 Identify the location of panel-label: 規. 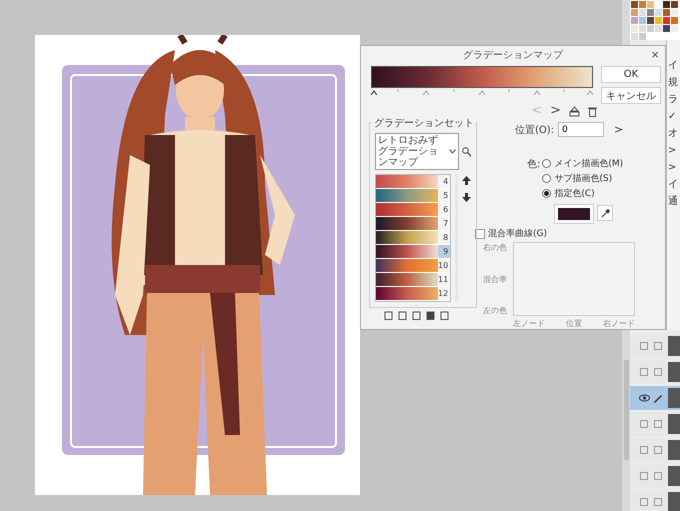
(673, 82).